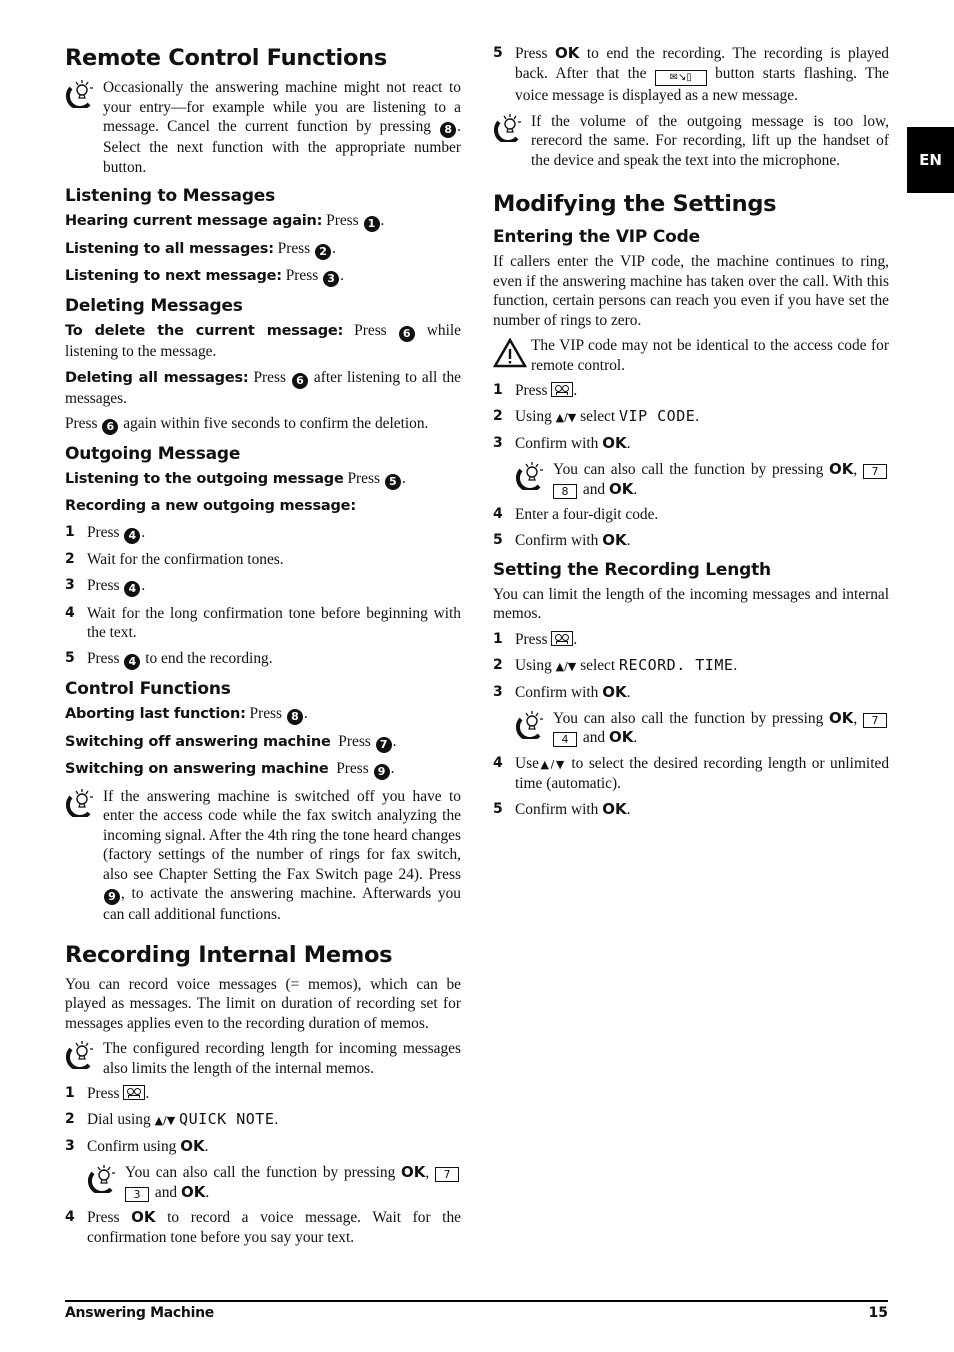 This screenshot has height=1352, width=954. I want to click on control-item: Switching off answering machine Press 7., so click(231, 742).